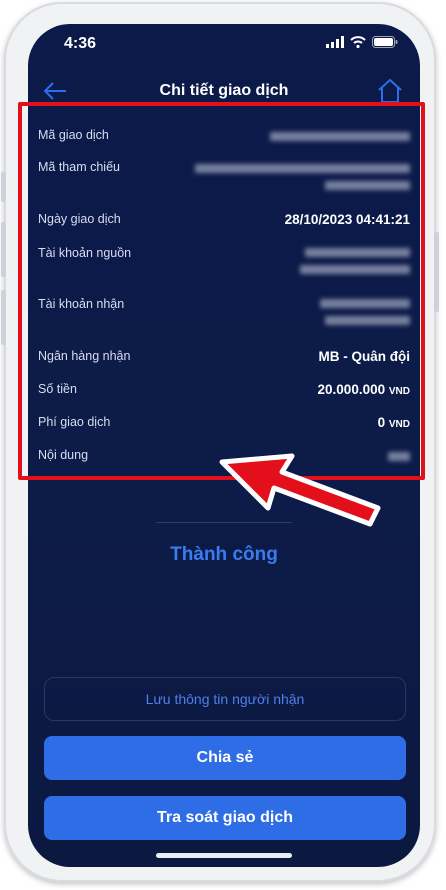 This screenshot has width=446, height=890. What do you see at coordinates (225, 758) in the screenshot?
I see `share-button: Chia sẻ` at bounding box center [225, 758].